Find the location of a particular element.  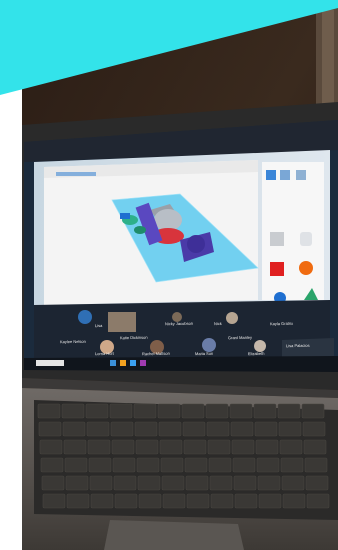

participant-name: Elizabeth is located at coordinates (256, 353).